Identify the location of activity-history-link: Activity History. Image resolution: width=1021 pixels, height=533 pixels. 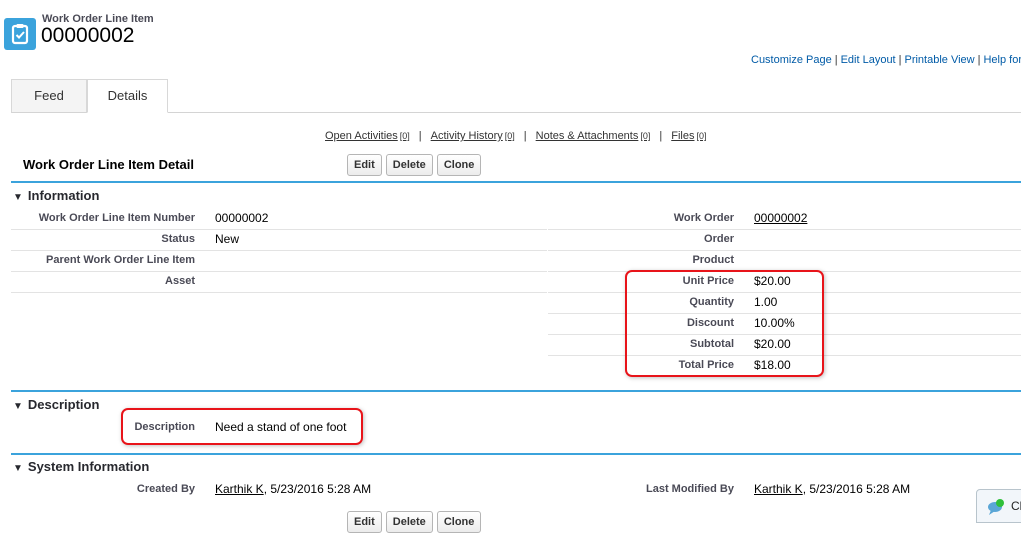
(467, 136).